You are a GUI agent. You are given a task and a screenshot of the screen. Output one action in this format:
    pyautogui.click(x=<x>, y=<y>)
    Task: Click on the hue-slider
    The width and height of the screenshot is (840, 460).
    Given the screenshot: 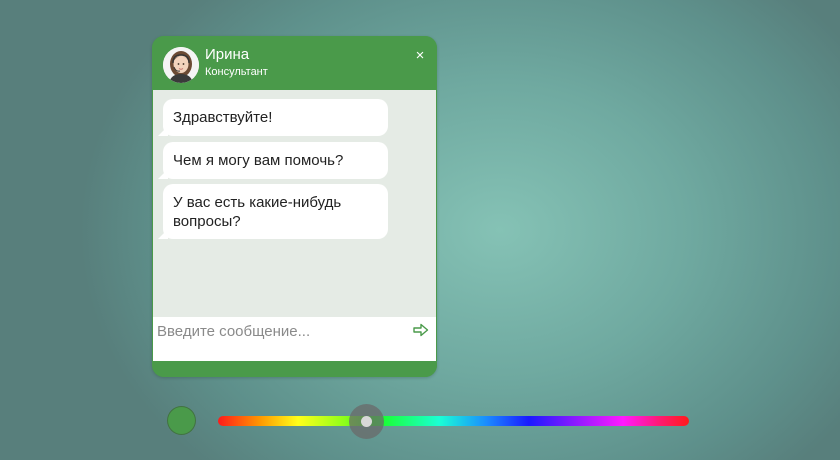 What is the action you would take?
    pyautogui.click(x=453, y=421)
    